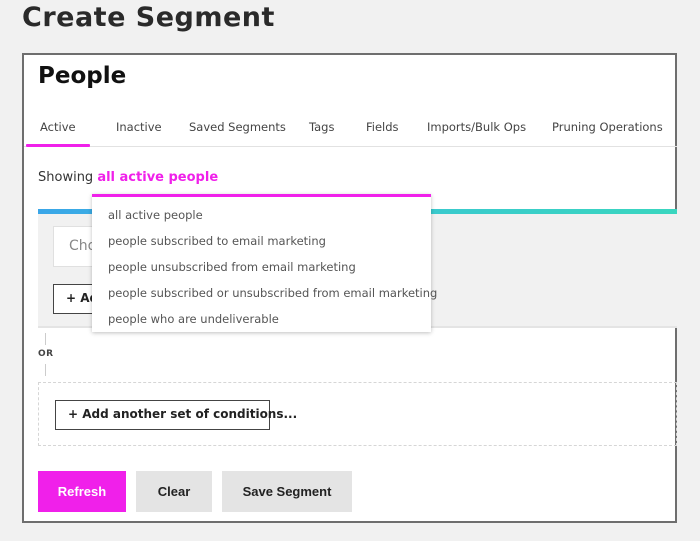 The width and height of the screenshot is (700, 541). What do you see at coordinates (57, 133) in the screenshot?
I see `tab-active: Active` at bounding box center [57, 133].